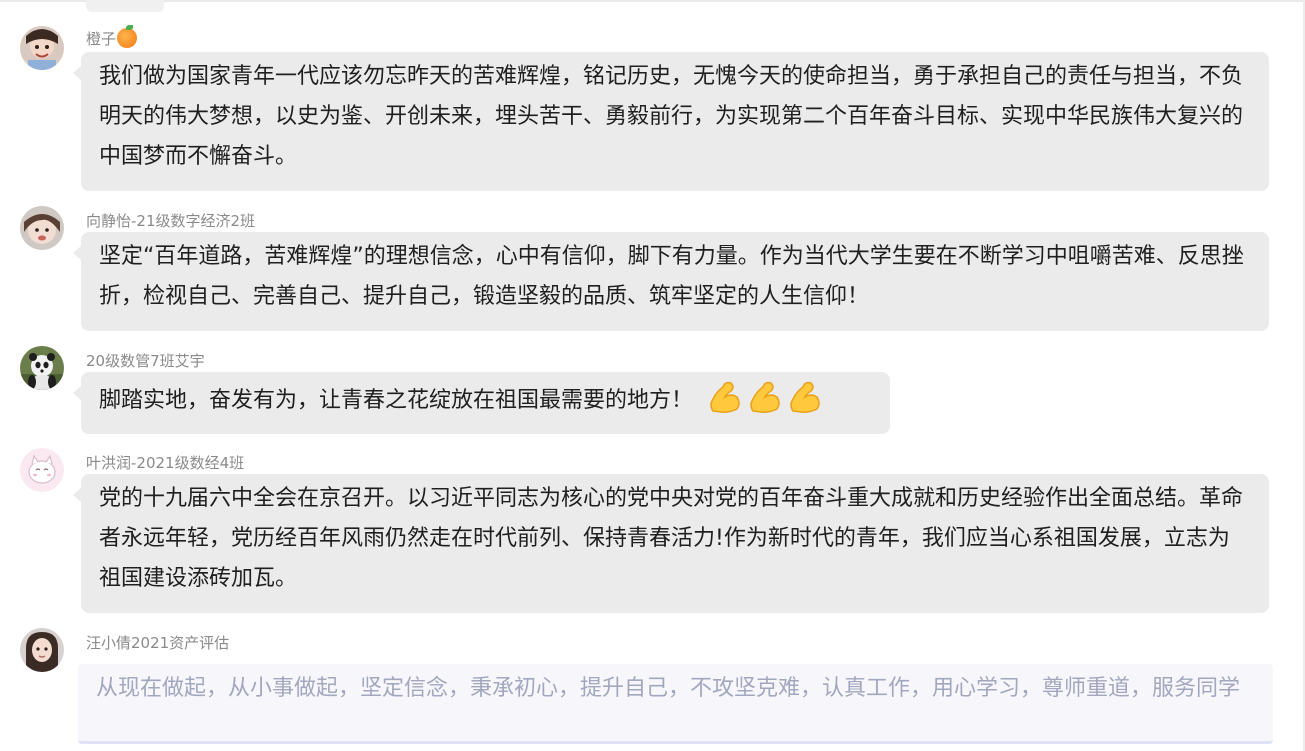 This screenshot has width=1305, height=751. I want to click on sender-name: 橙子, so click(112, 37).